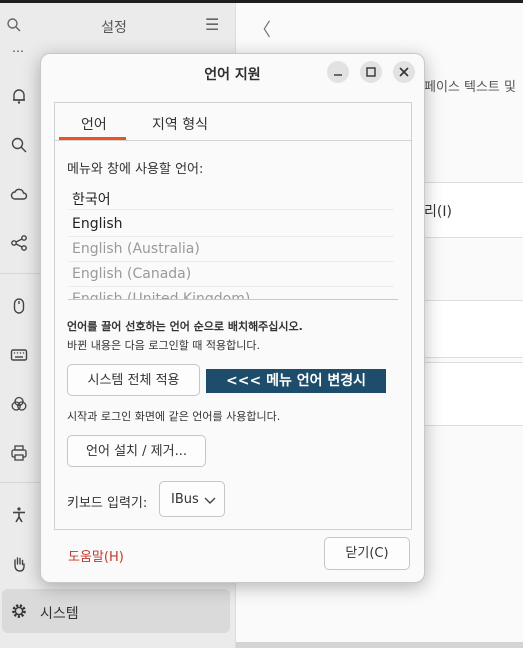  I want to click on sidebar-title: 설정, so click(114, 28).